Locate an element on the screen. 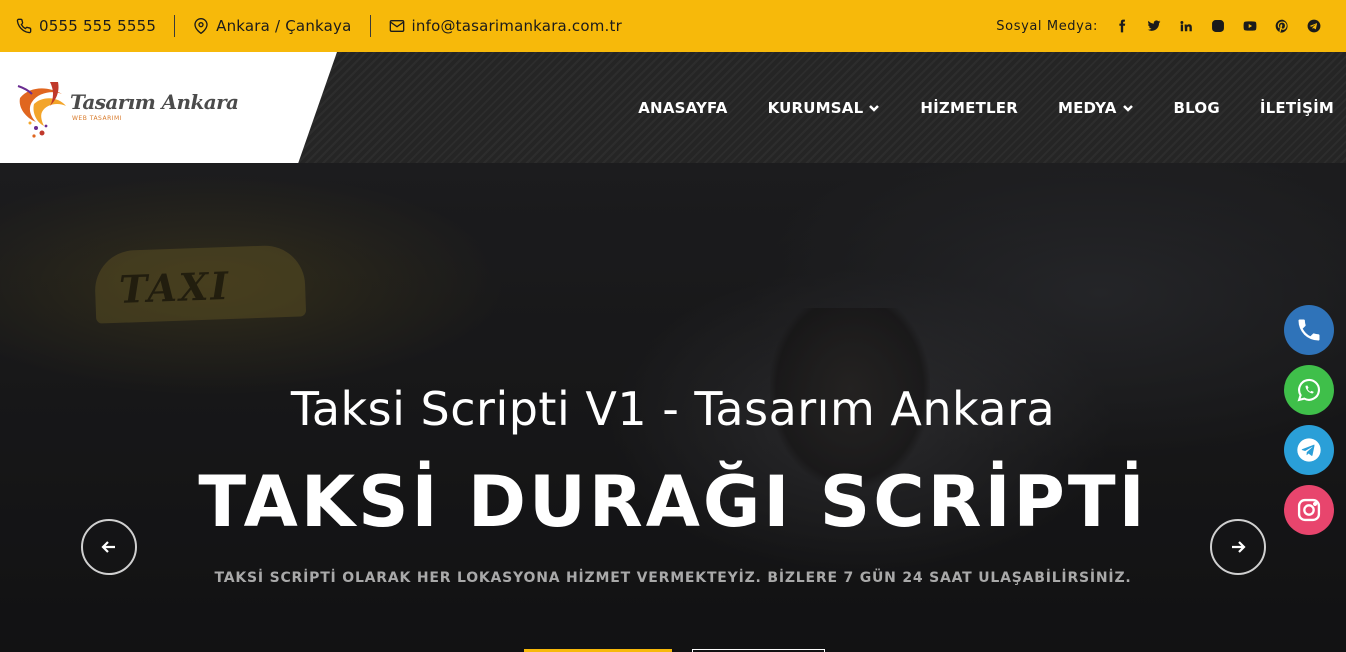 This screenshot has height=652, width=1346. nav-item-blog: BLOG is located at coordinates (1197, 108).